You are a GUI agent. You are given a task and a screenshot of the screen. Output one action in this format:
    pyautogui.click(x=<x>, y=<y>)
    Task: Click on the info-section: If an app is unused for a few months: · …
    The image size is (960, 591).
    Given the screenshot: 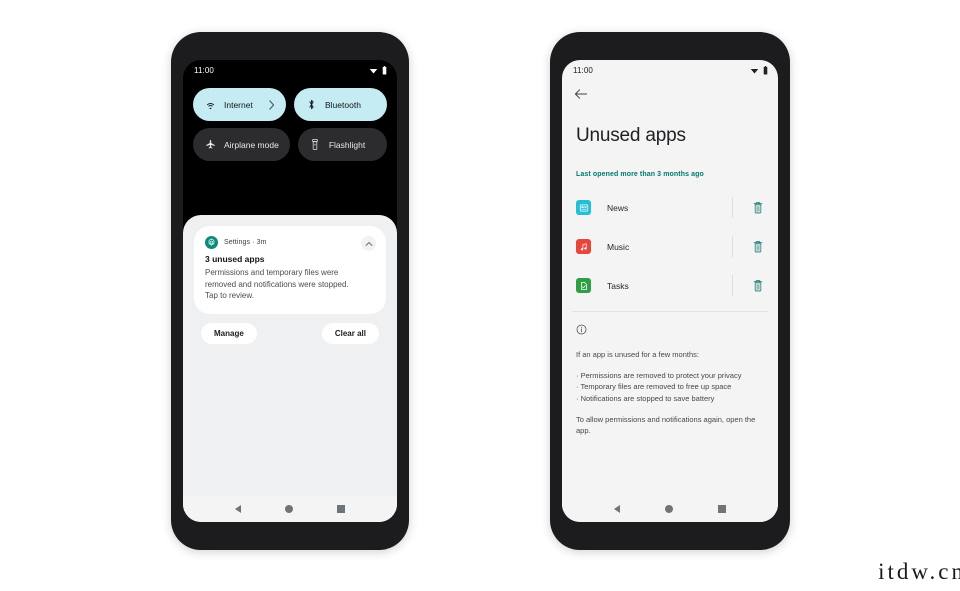 What is the action you would take?
    pyautogui.click(x=670, y=374)
    